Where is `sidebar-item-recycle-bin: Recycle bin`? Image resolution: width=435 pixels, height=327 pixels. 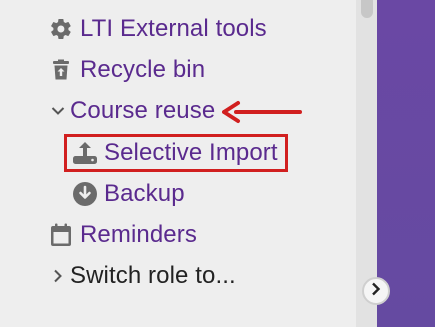 sidebar-item-recycle-bin: Recycle bin is located at coordinates (126, 70).